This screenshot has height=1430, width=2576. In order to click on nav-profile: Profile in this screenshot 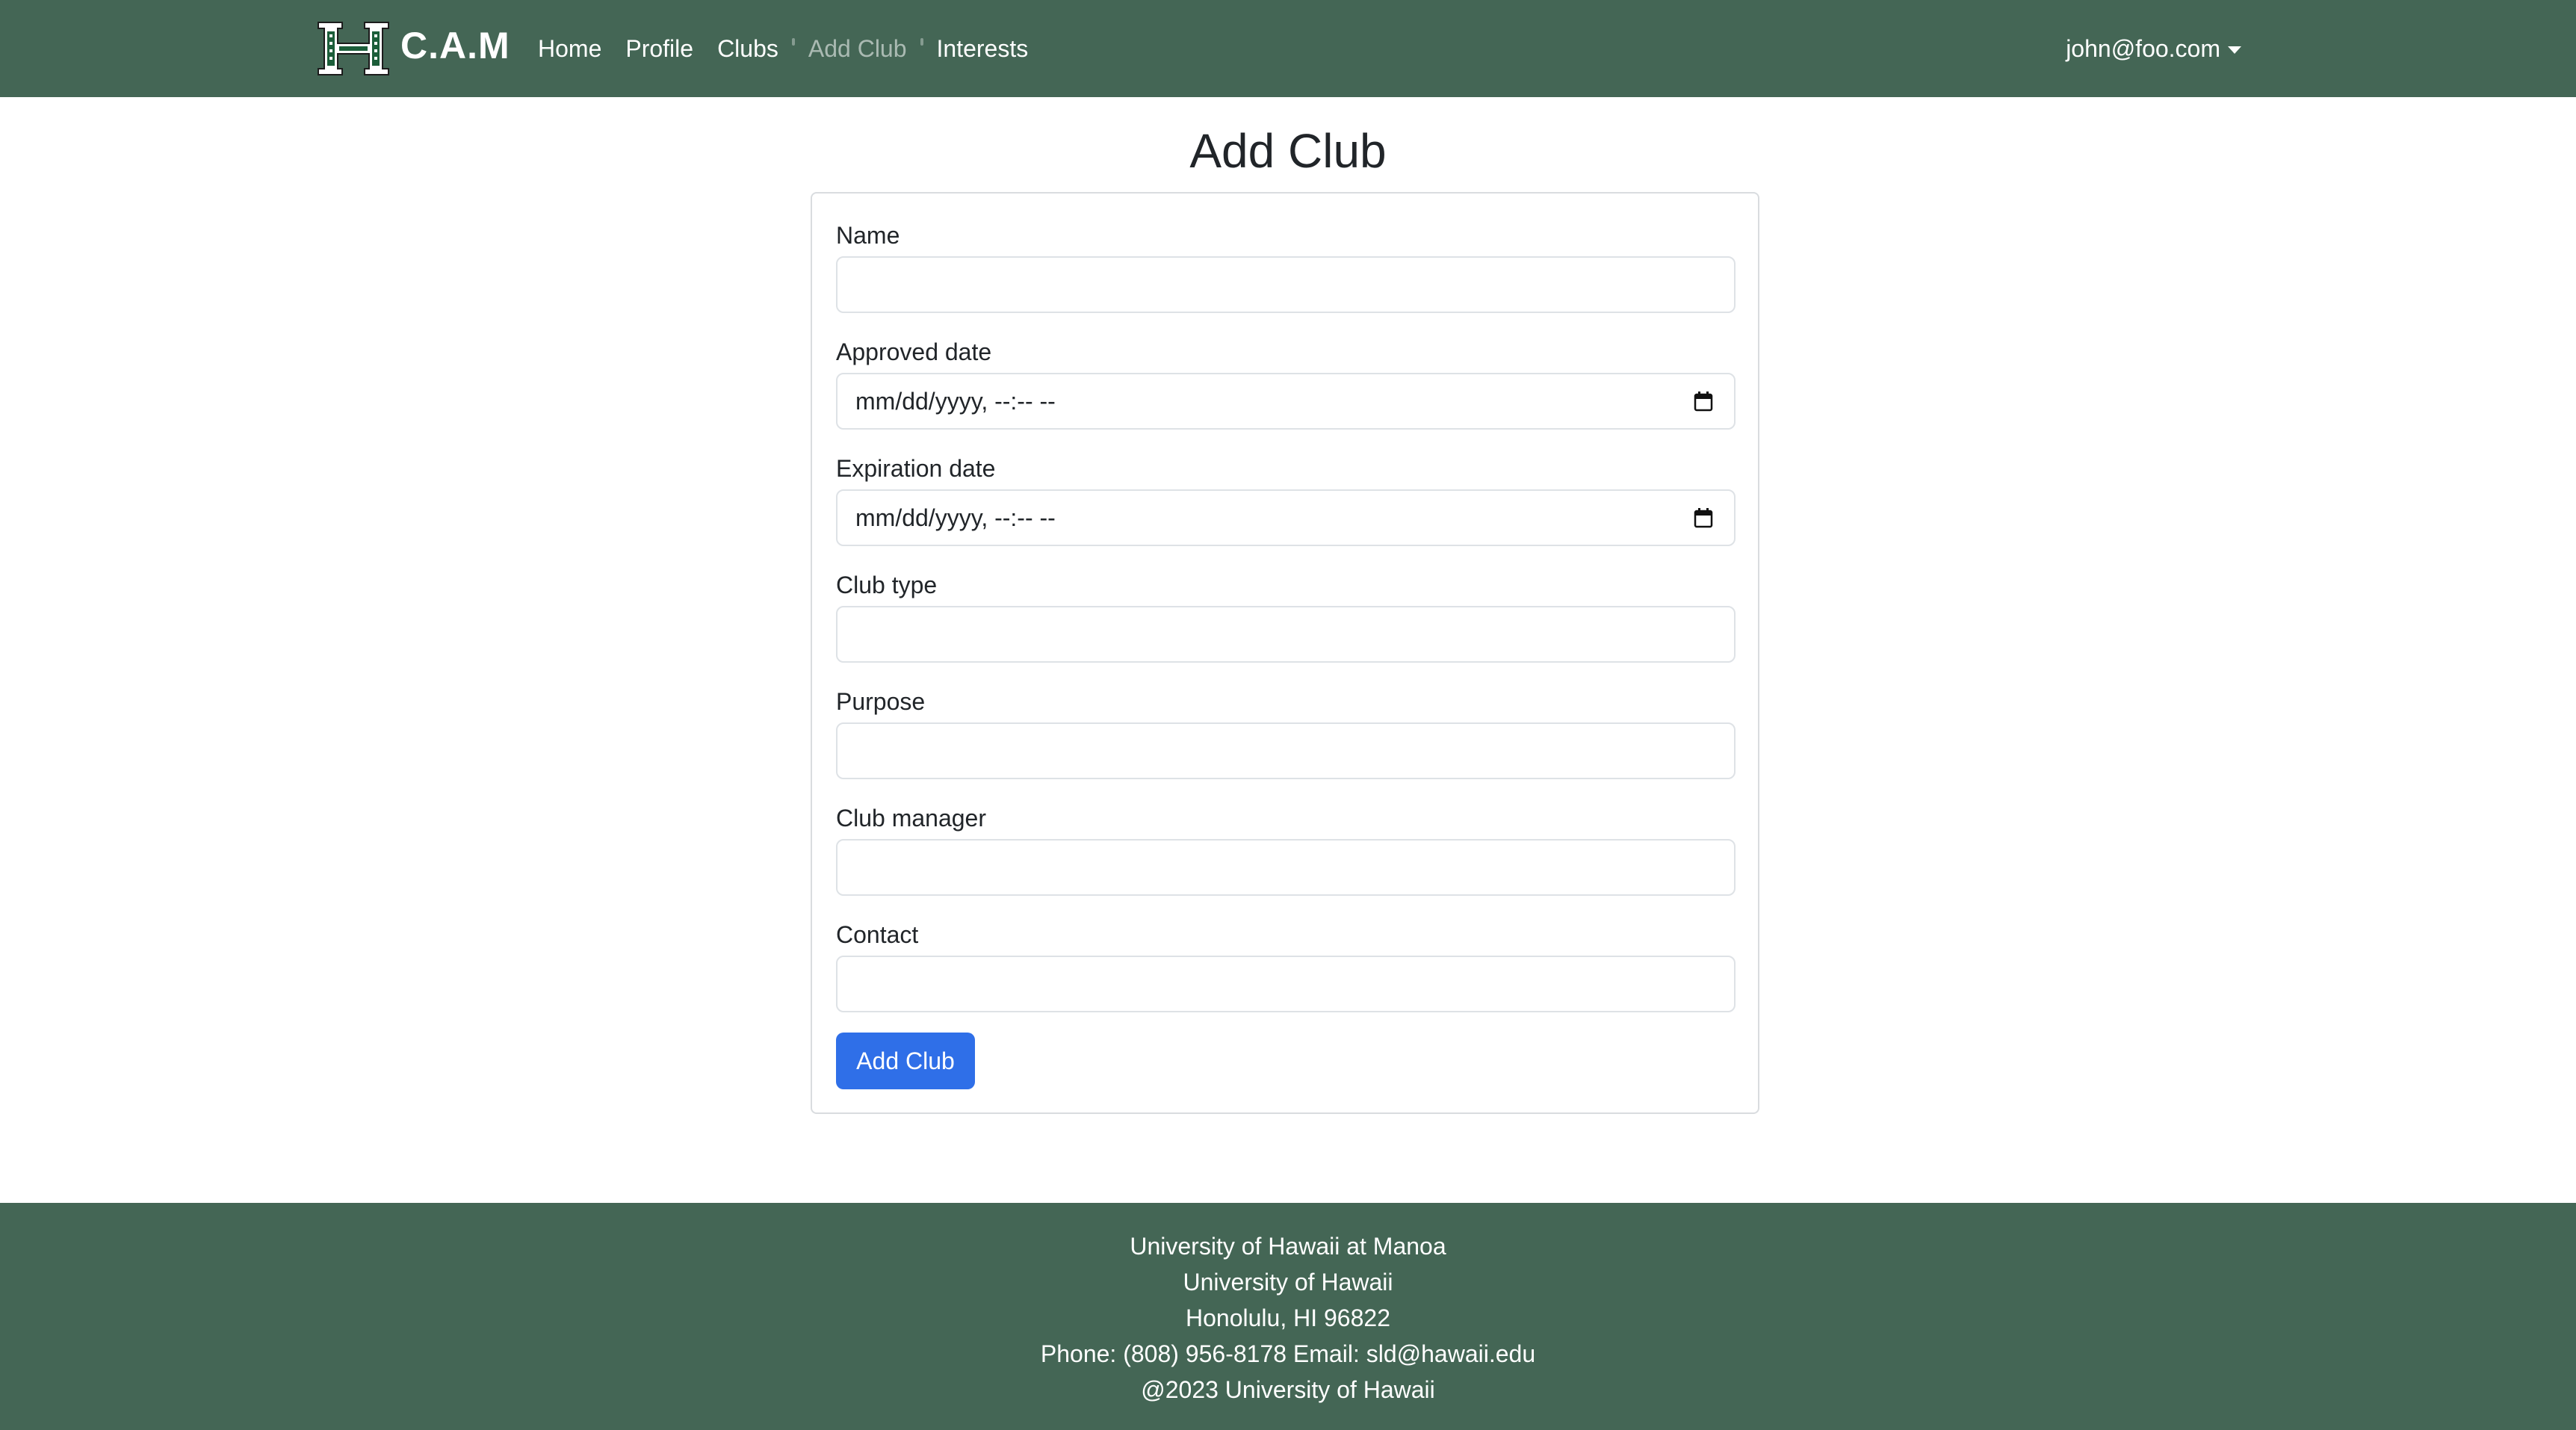, I will do `click(659, 49)`.